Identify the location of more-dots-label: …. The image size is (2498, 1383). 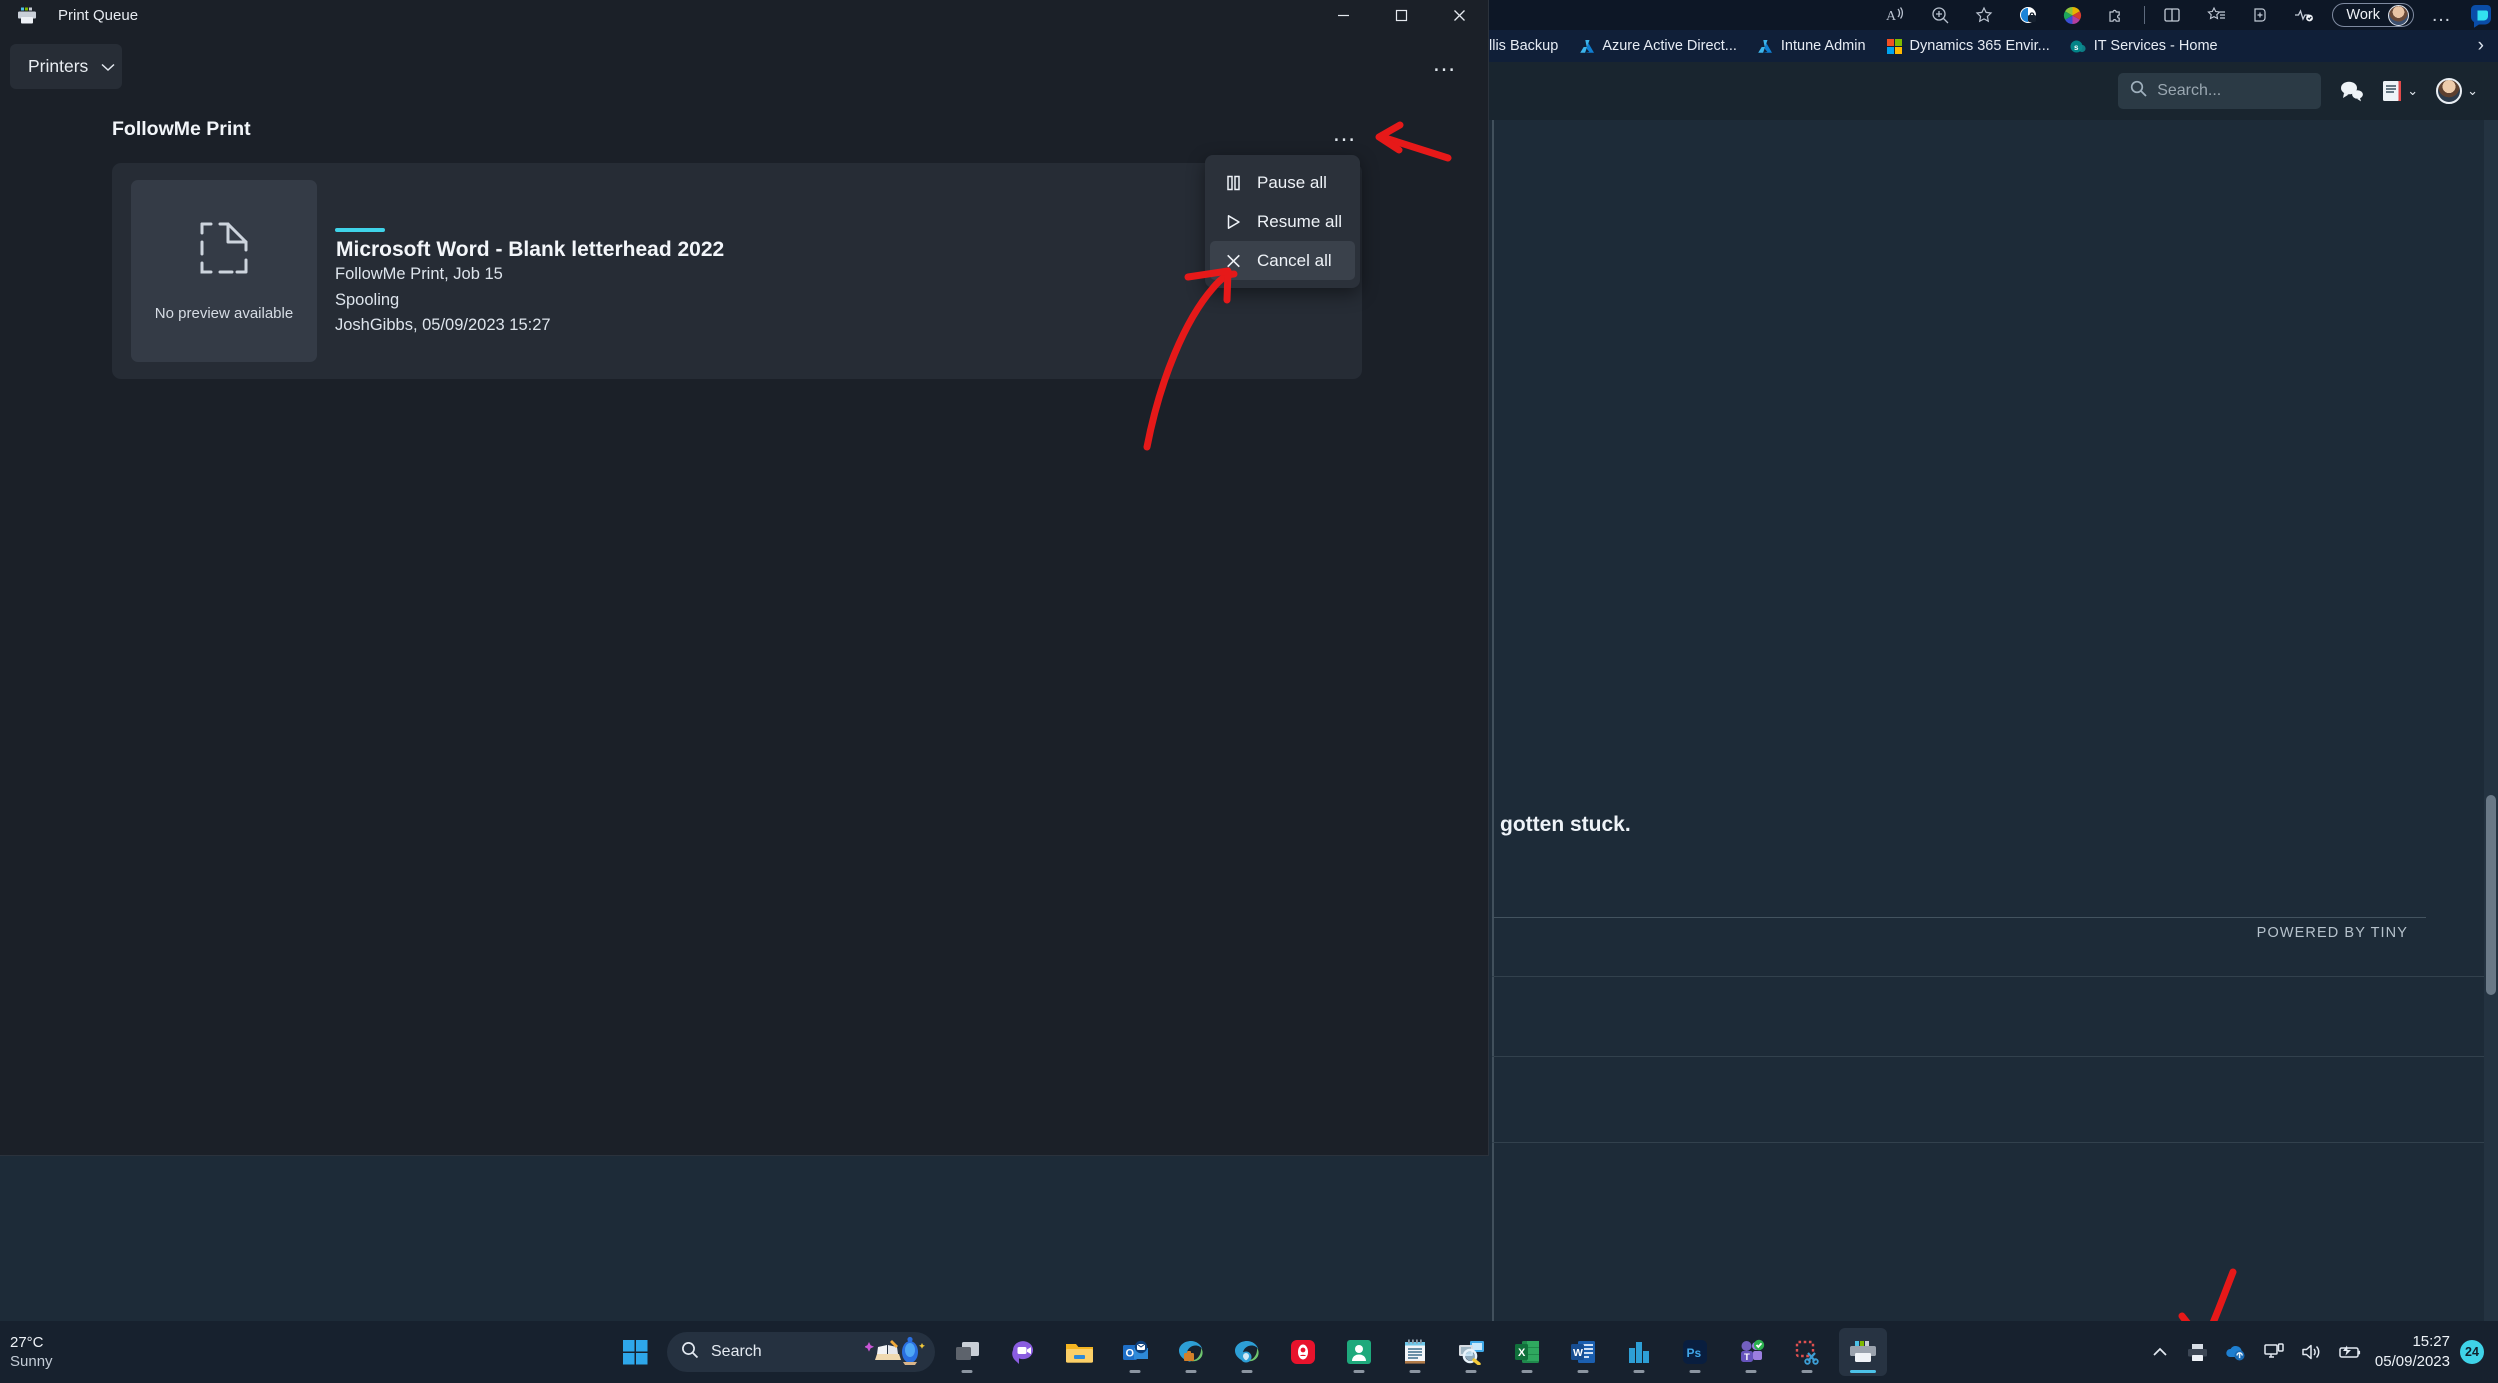
(2442, 15).